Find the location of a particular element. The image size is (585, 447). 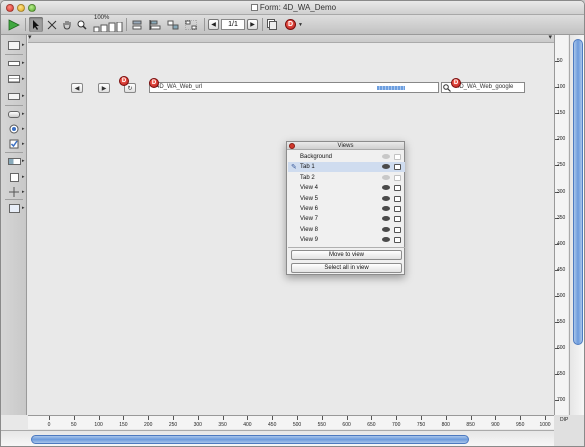

line-icon is located at coordinates (14, 192).